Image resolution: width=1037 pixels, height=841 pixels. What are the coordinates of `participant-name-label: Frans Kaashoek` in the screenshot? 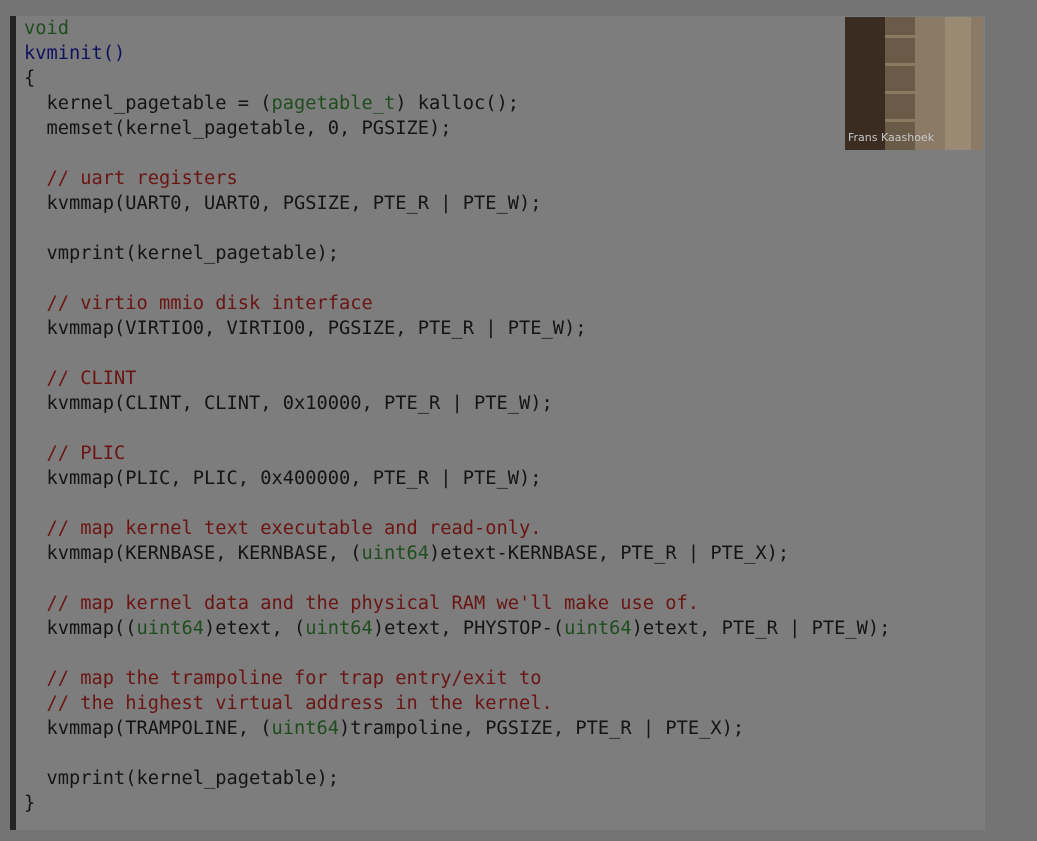 It's located at (891, 137).